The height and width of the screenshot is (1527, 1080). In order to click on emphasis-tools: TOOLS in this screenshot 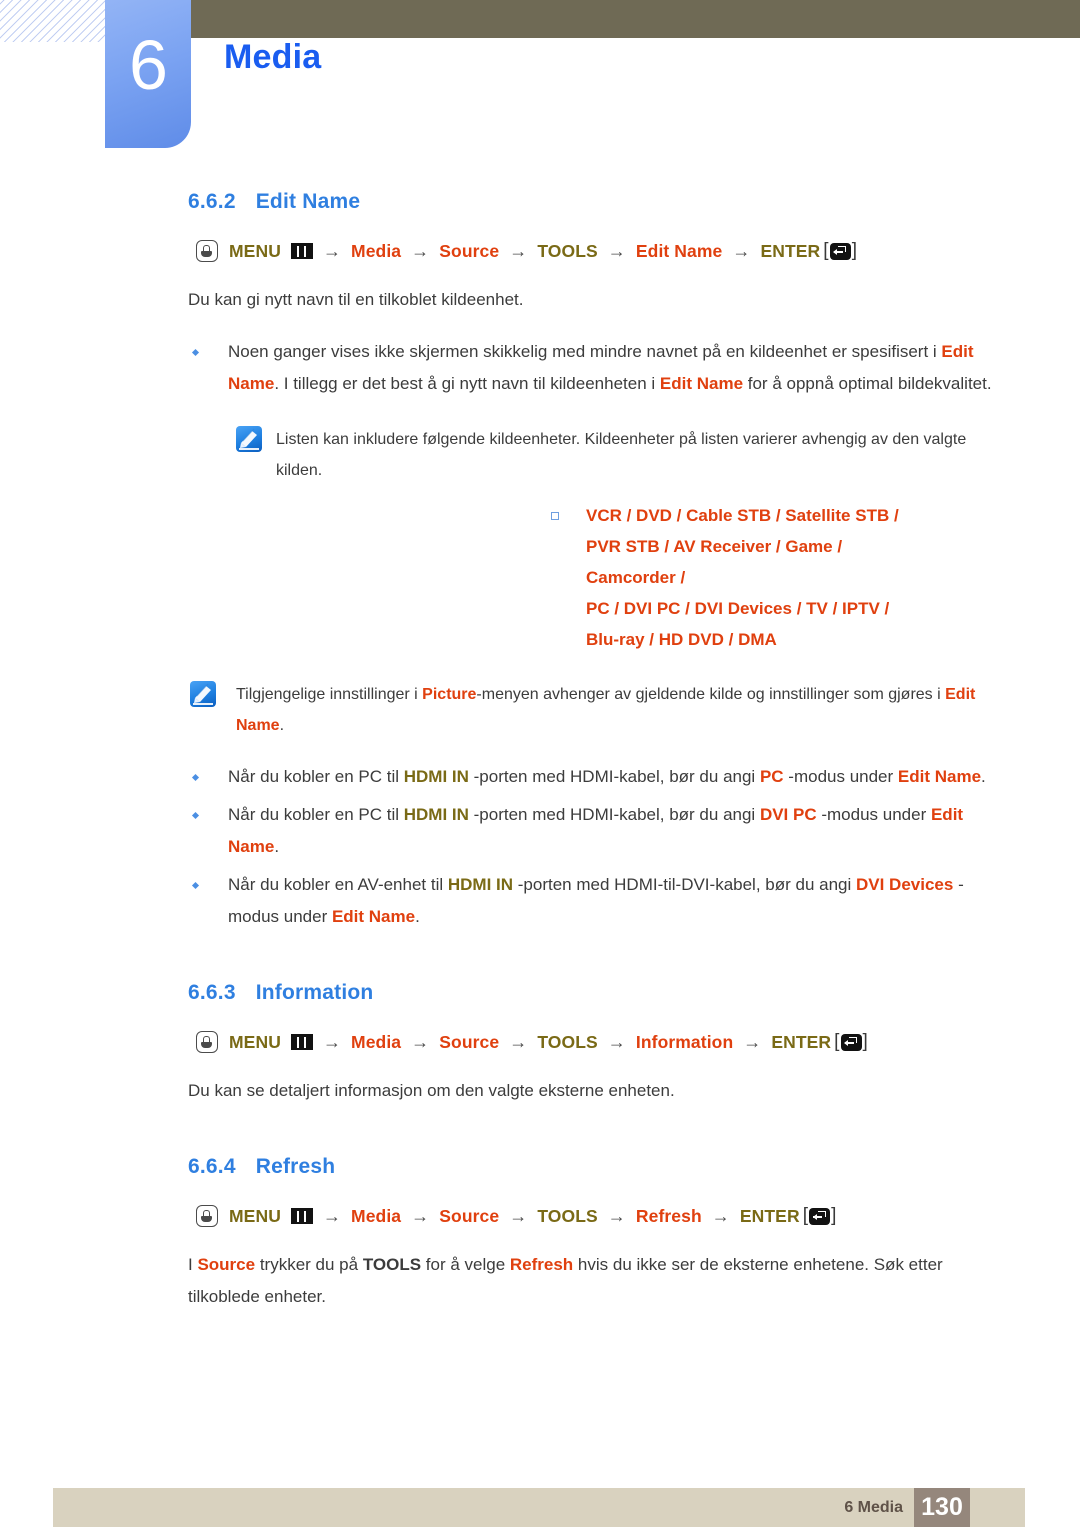, I will do `click(392, 1264)`.